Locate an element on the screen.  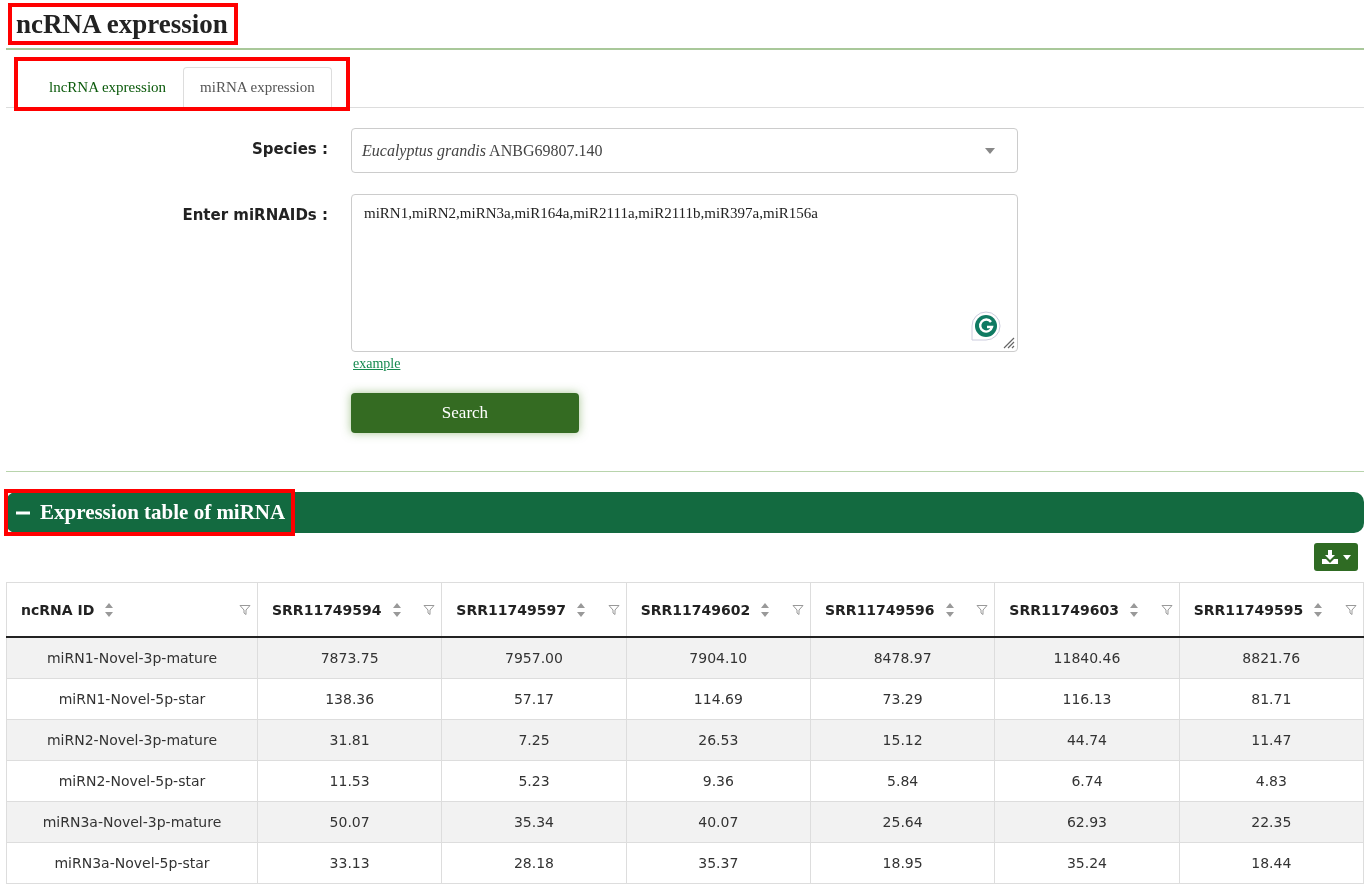
mirna-ids-field: miRN1,miRN2,miRN3a,miR164a,miR2111a,miR2111b,miR397a,miR156a is located at coordinates (684, 273).